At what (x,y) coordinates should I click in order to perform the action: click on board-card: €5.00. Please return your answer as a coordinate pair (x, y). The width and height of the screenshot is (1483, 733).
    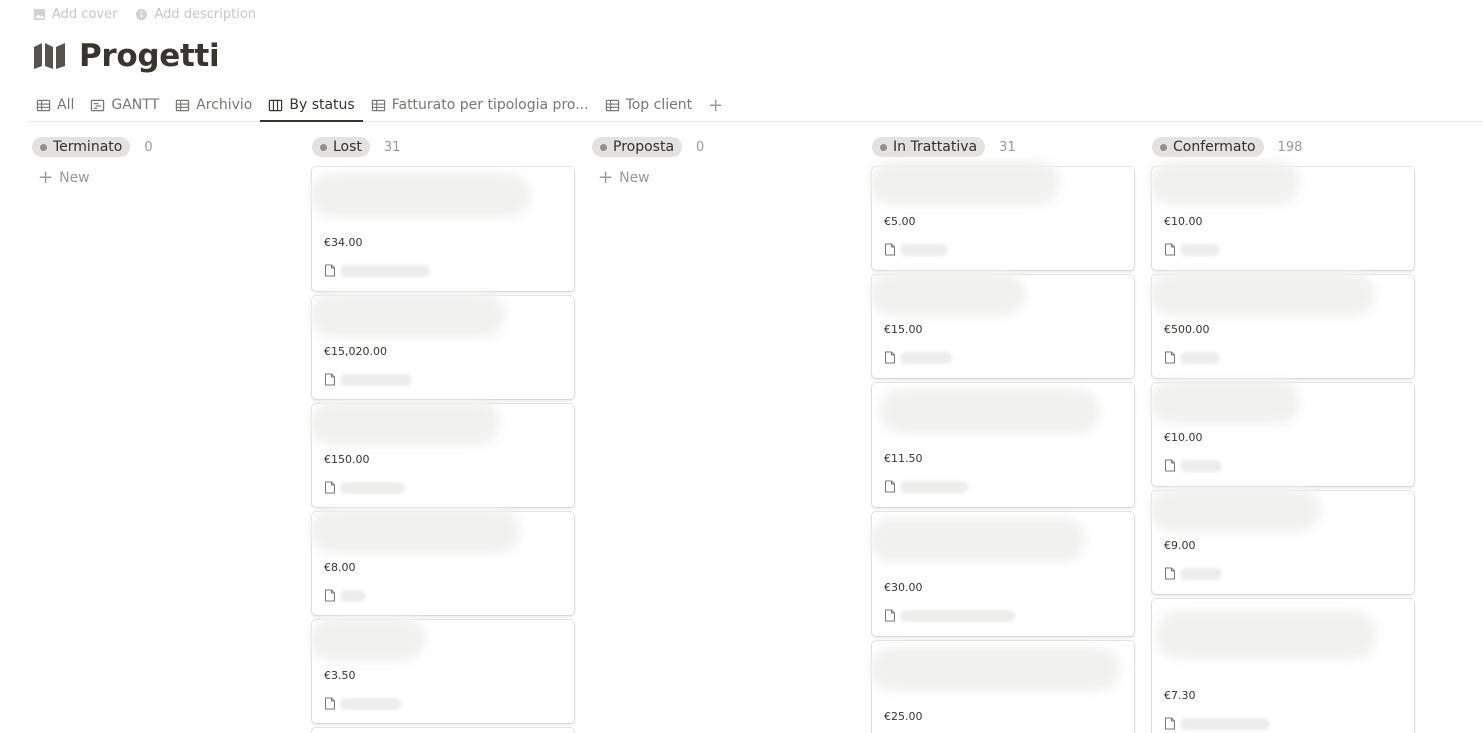
    Looking at the image, I should click on (1002, 215).